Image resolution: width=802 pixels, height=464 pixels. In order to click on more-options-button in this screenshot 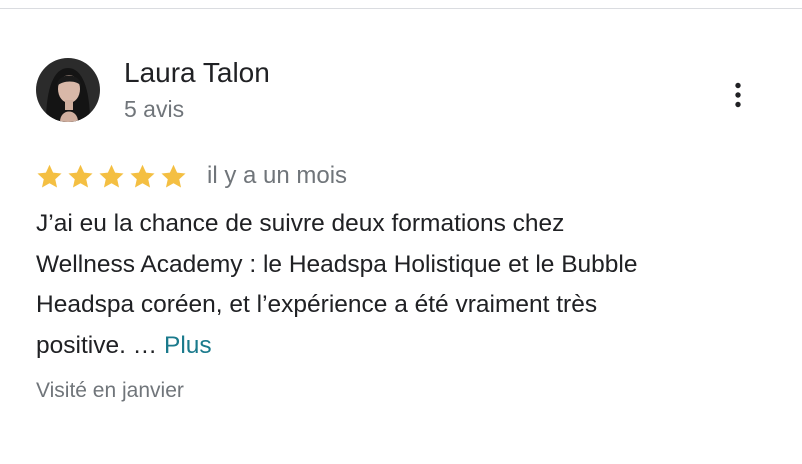, I will do `click(738, 95)`.